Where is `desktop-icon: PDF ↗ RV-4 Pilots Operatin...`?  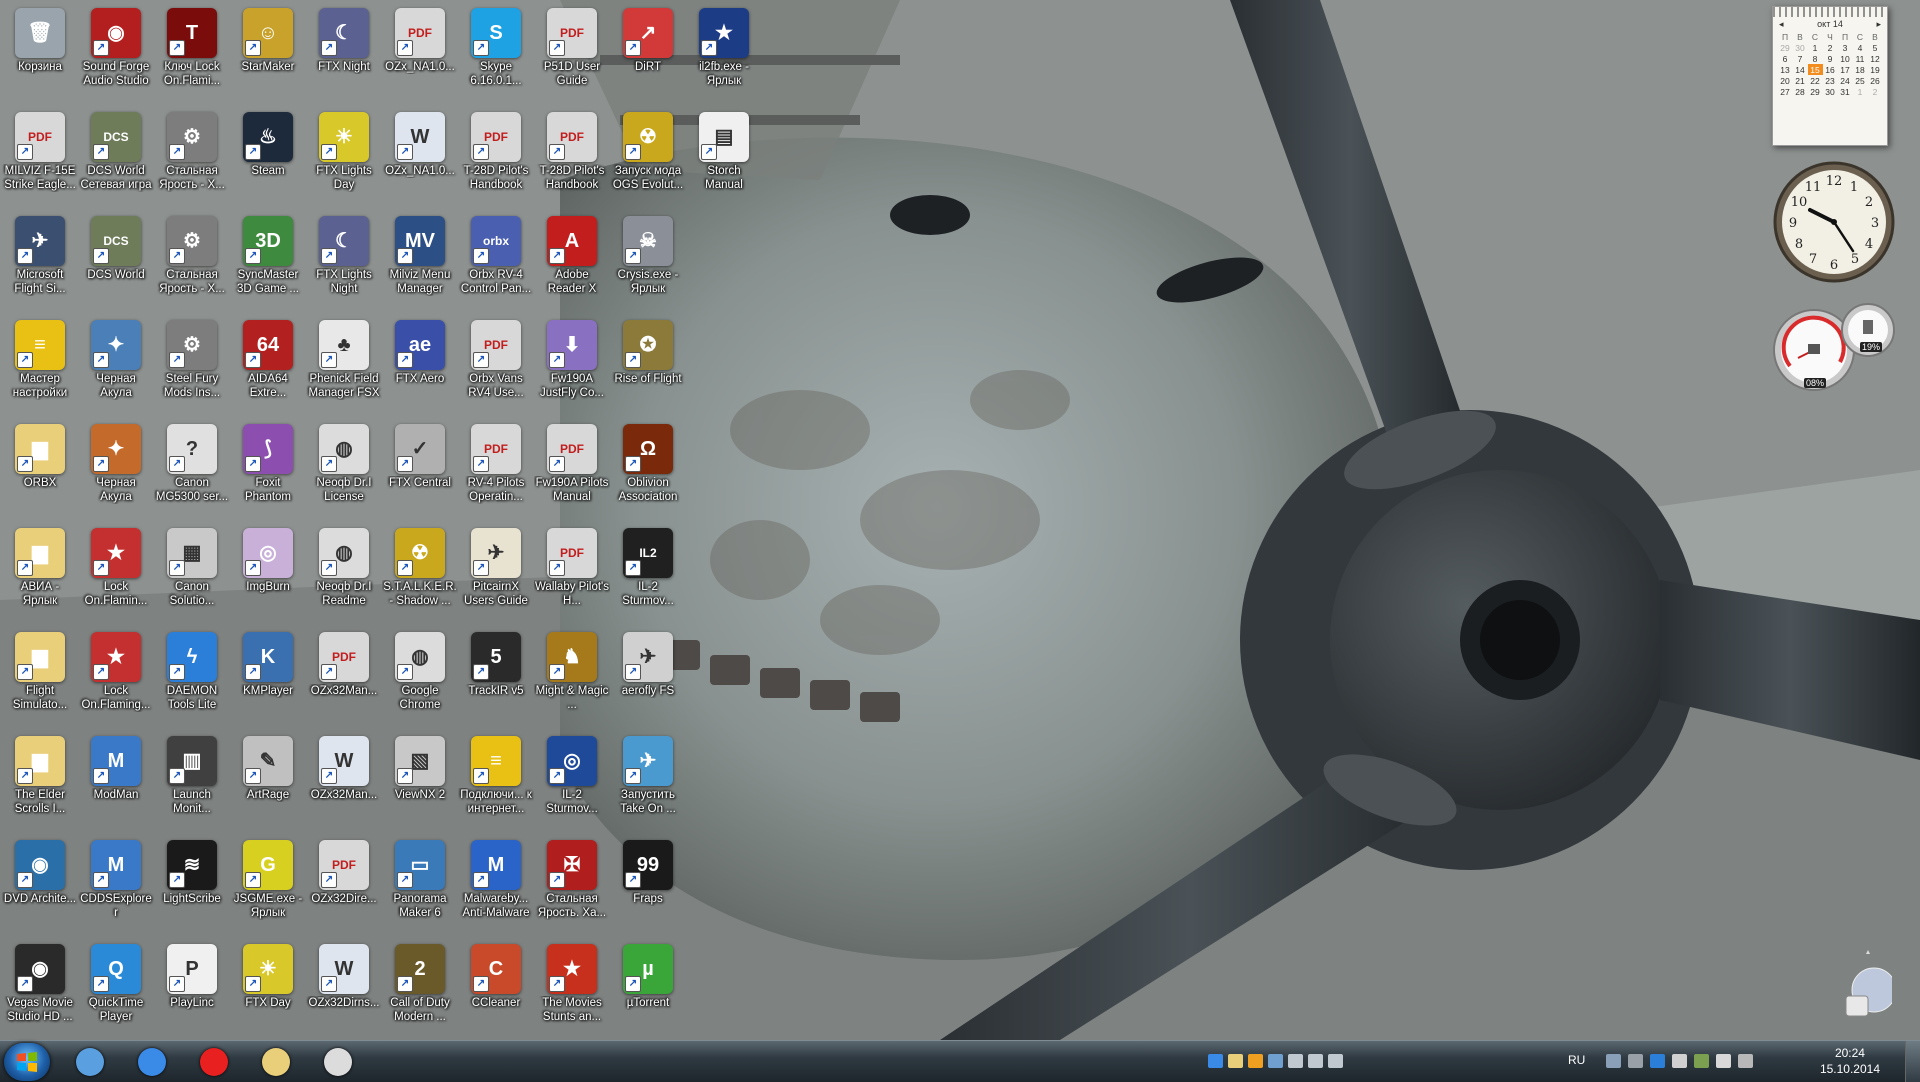
desktop-icon: PDF ↗ RV-4 Pilots Operatin... is located at coordinates (496, 470).